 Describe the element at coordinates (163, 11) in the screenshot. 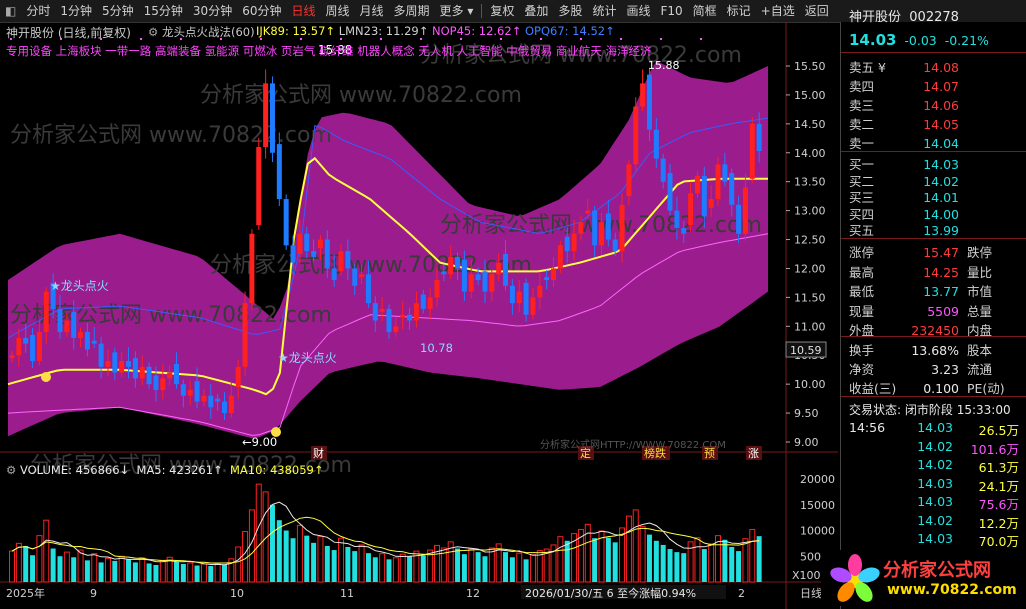

I see `toolbar-item-3: 15分钟` at that location.